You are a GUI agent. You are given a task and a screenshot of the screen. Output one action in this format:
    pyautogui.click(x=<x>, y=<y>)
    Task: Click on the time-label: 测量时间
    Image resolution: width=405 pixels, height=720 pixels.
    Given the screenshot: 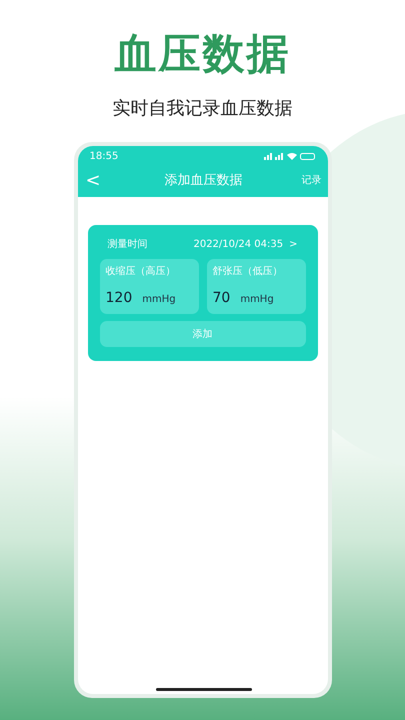 What is the action you would take?
    pyautogui.click(x=128, y=244)
    